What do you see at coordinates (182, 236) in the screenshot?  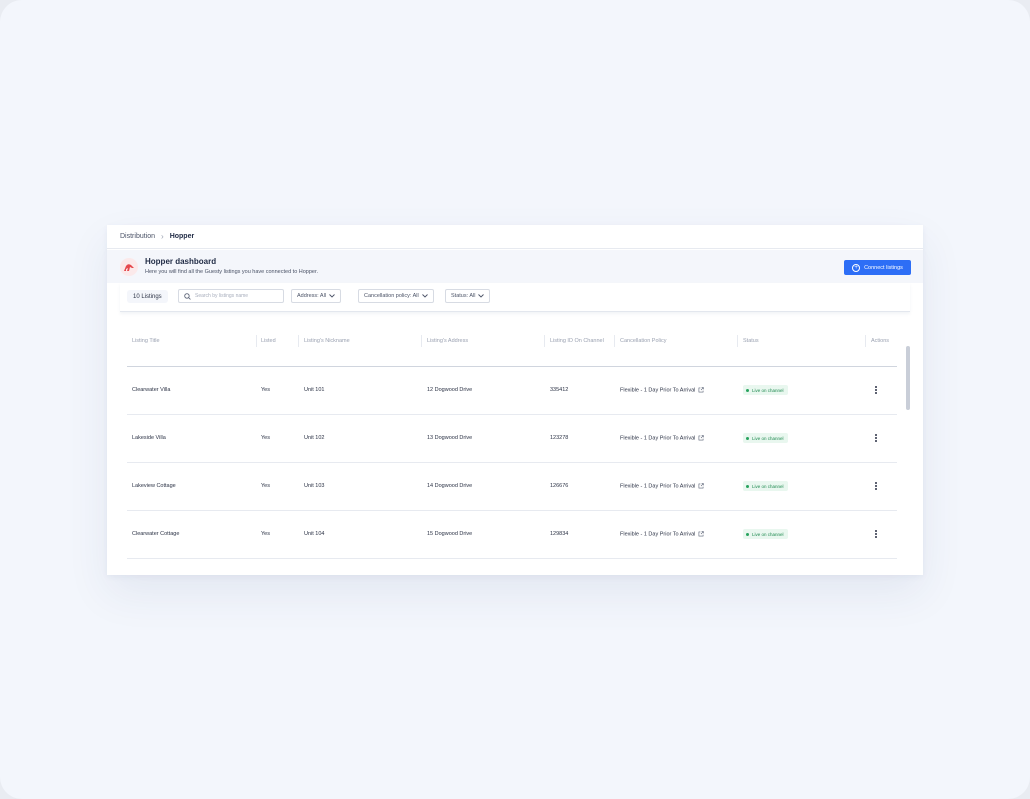 I see `breadcrumb-current: Hopper` at bounding box center [182, 236].